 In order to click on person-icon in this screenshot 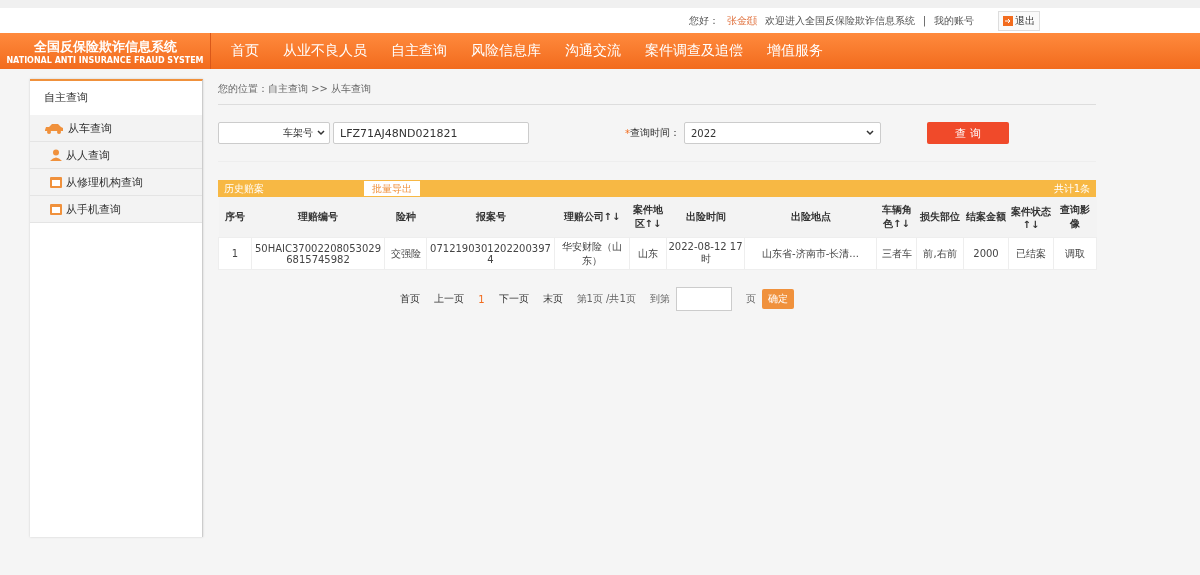, I will do `click(56, 155)`.